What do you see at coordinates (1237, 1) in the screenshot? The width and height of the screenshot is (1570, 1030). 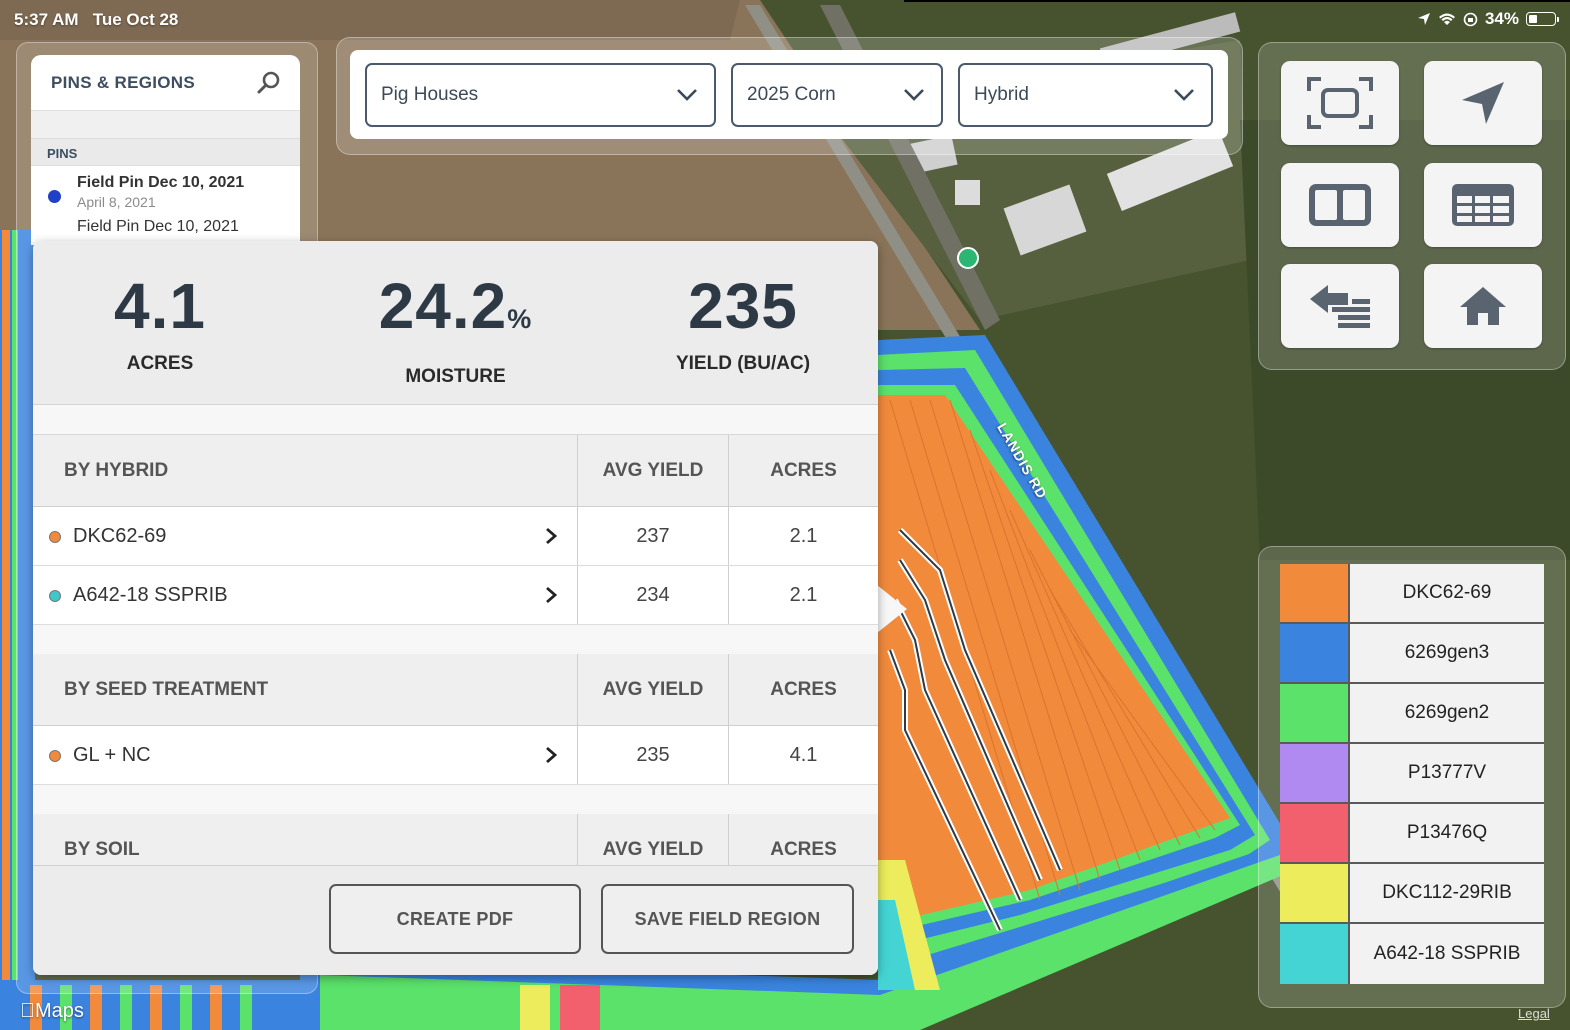 I see `top-edge-line` at bounding box center [1237, 1].